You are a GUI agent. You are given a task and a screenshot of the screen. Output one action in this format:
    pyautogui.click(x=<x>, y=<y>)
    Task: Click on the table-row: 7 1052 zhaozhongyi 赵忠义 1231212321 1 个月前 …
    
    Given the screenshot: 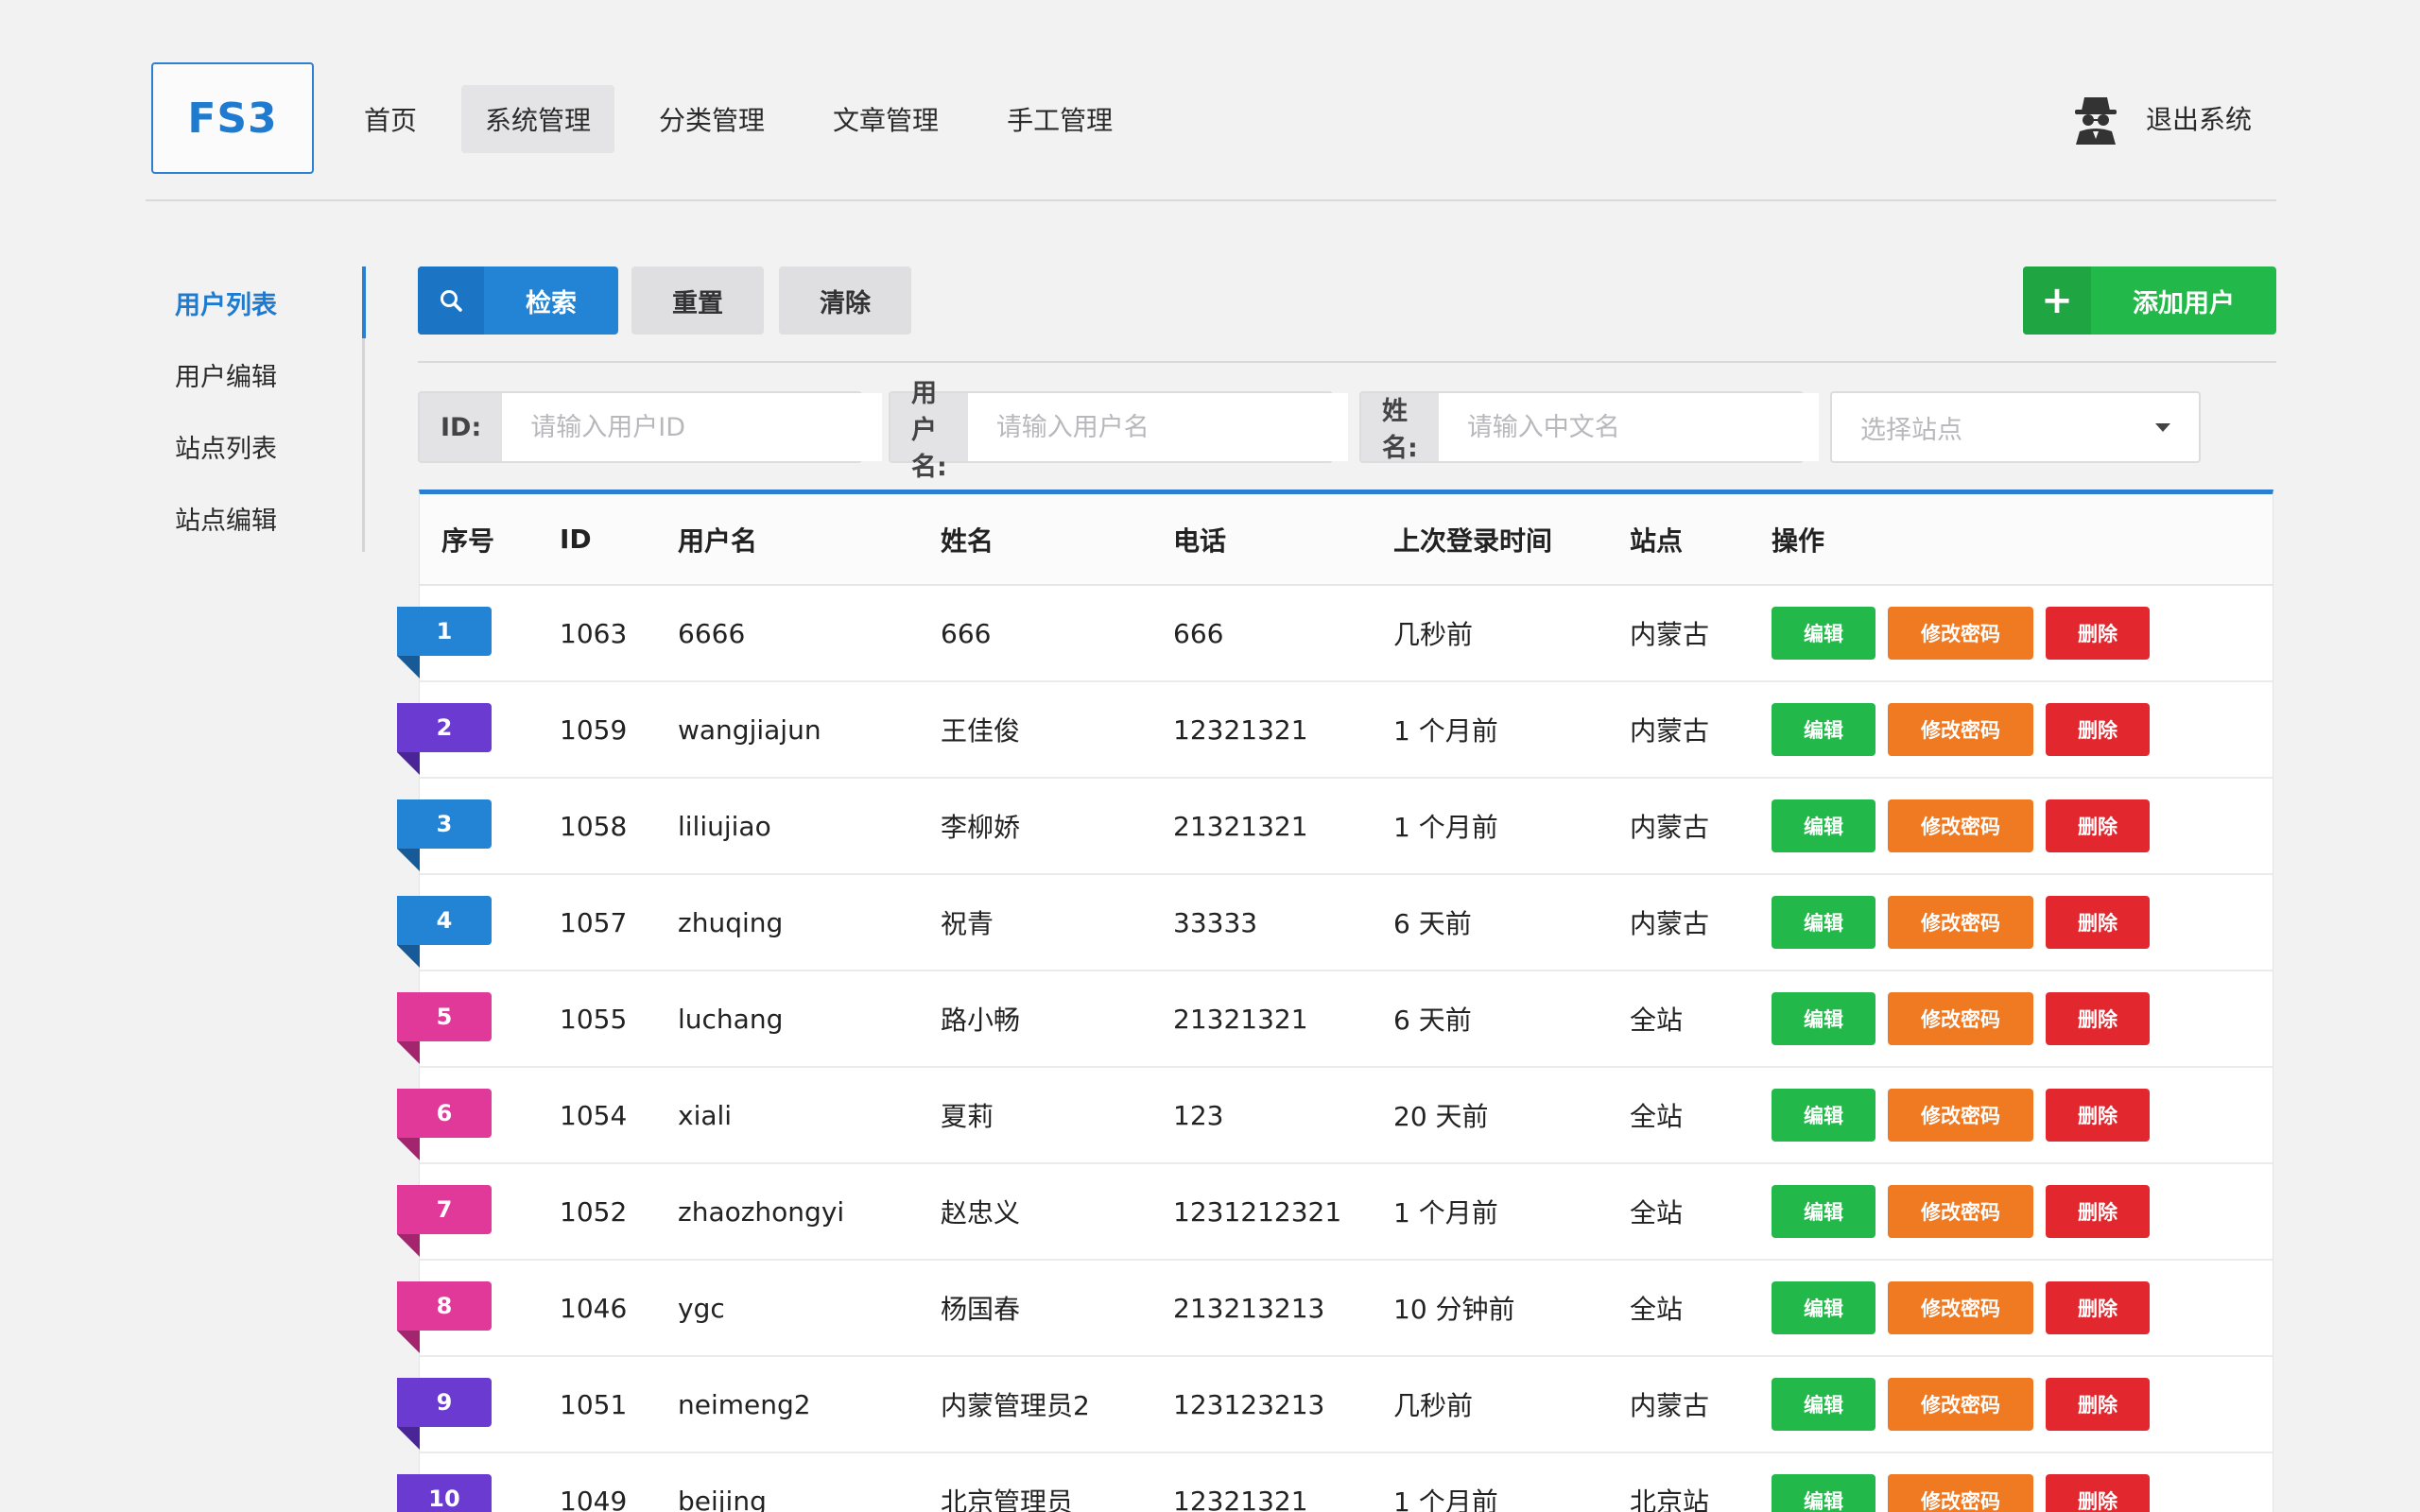 What is the action you would take?
    pyautogui.click(x=1335, y=1212)
    